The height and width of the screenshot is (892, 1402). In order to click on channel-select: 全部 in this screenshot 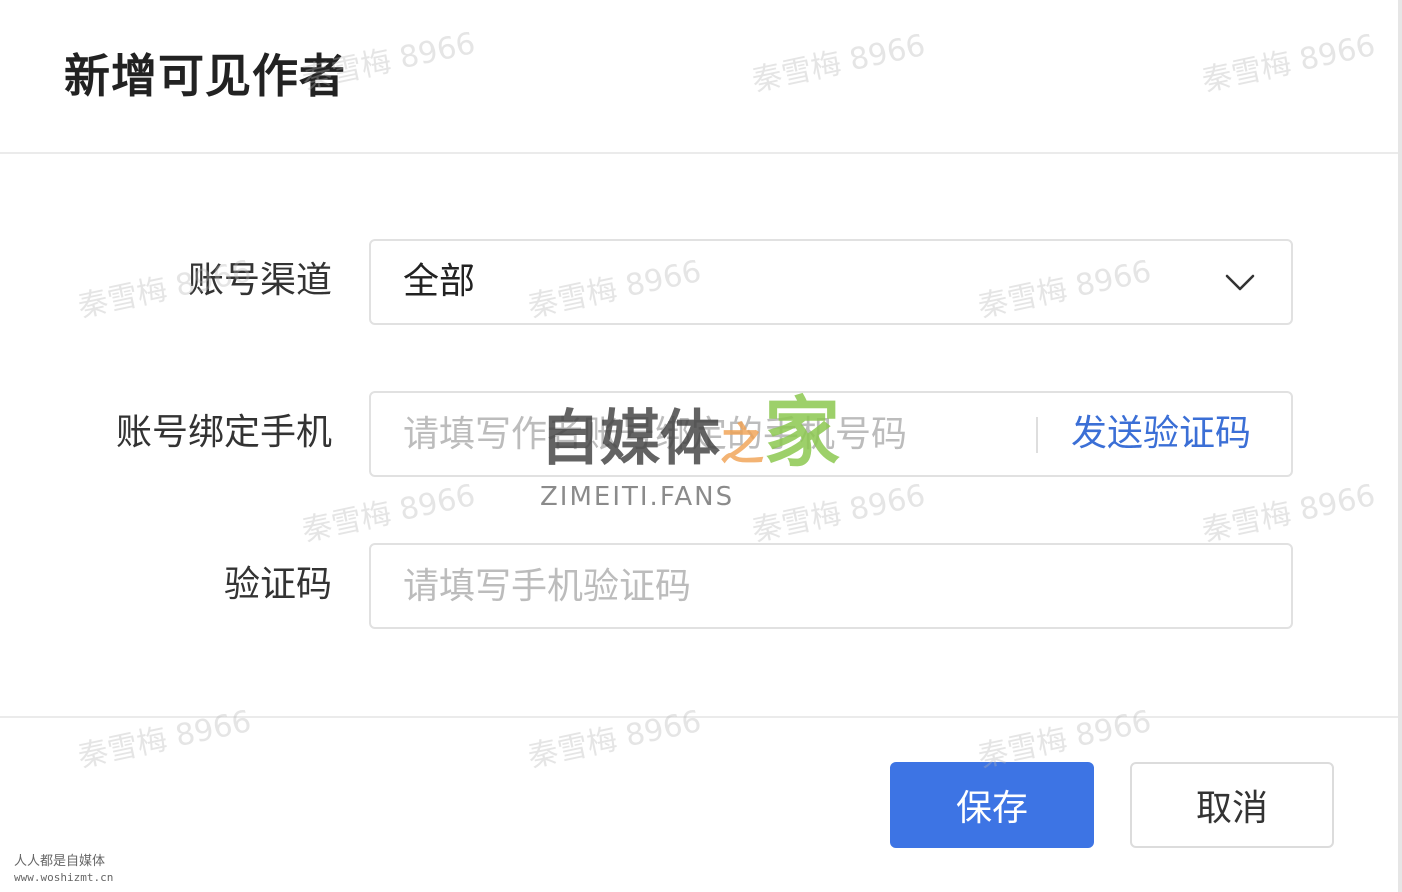, I will do `click(831, 282)`.